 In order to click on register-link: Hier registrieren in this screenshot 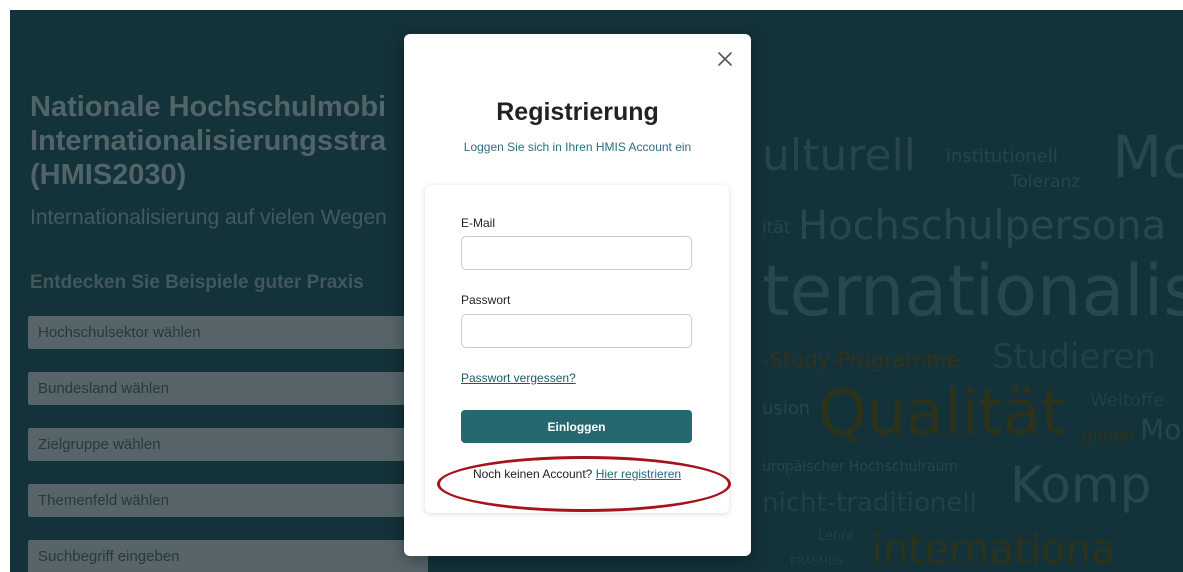, I will do `click(638, 474)`.